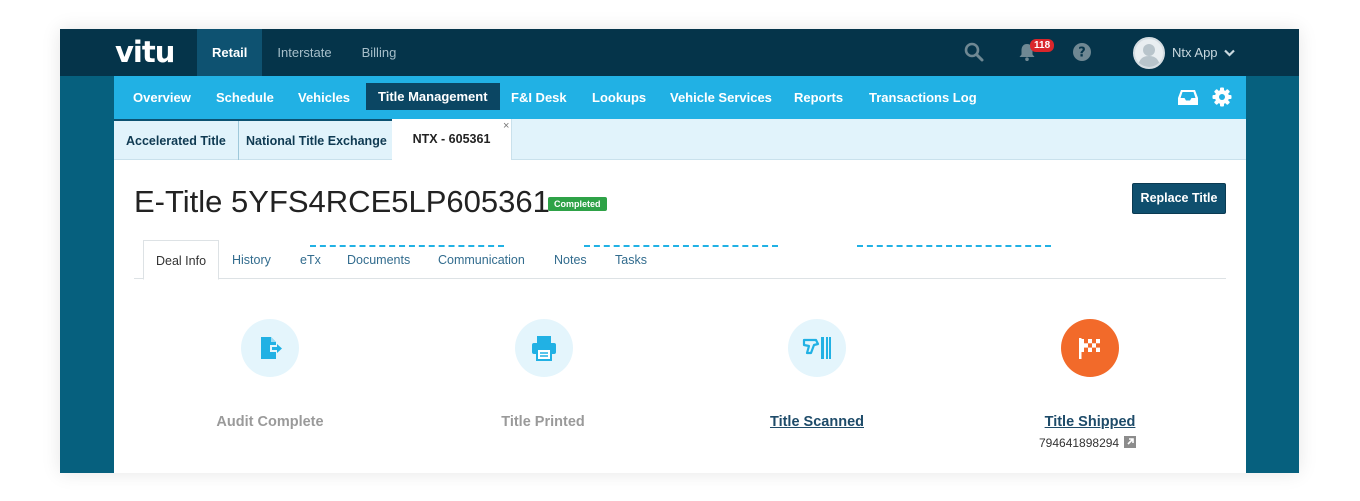 This screenshot has width=1360, height=501. I want to click on subnav-fi-desk: F&I Desk, so click(539, 97).